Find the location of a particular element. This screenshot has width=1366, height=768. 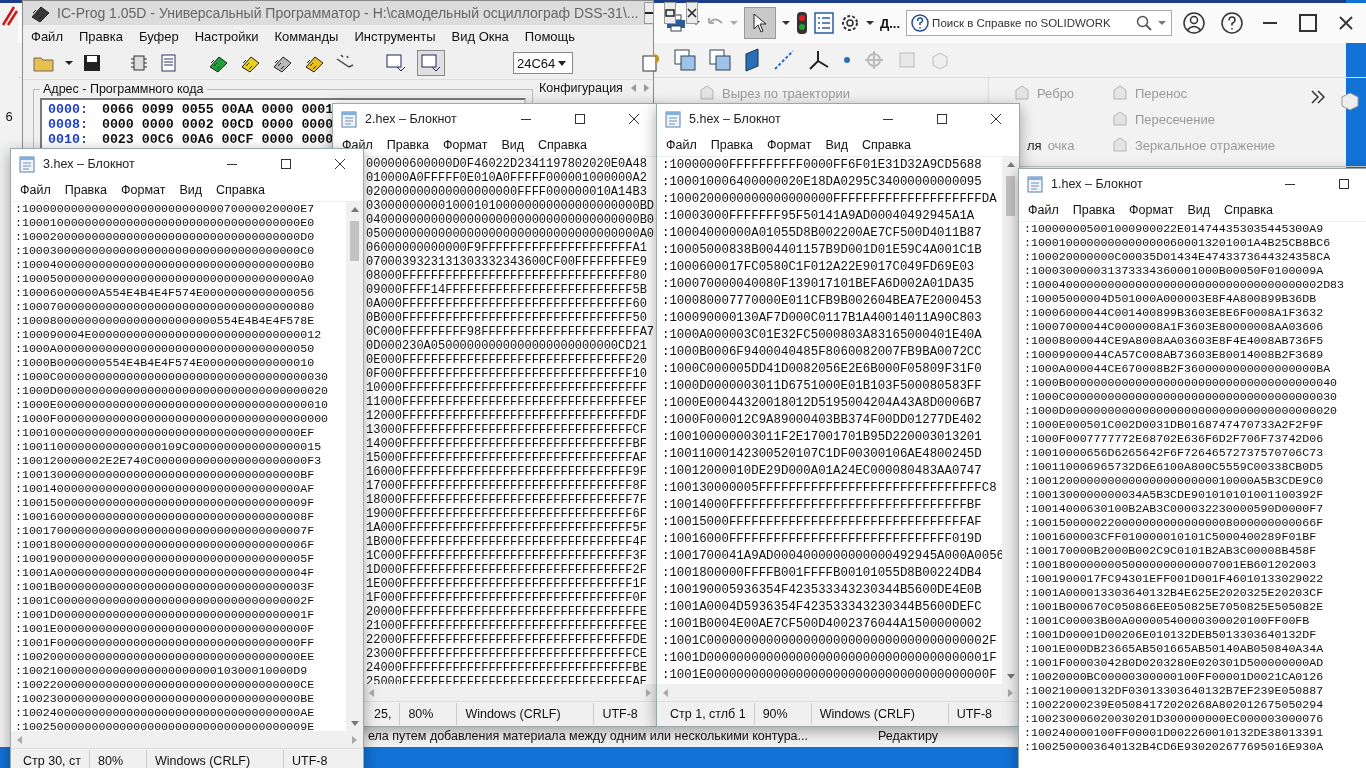

status-field: 80% is located at coordinates (428, 714).